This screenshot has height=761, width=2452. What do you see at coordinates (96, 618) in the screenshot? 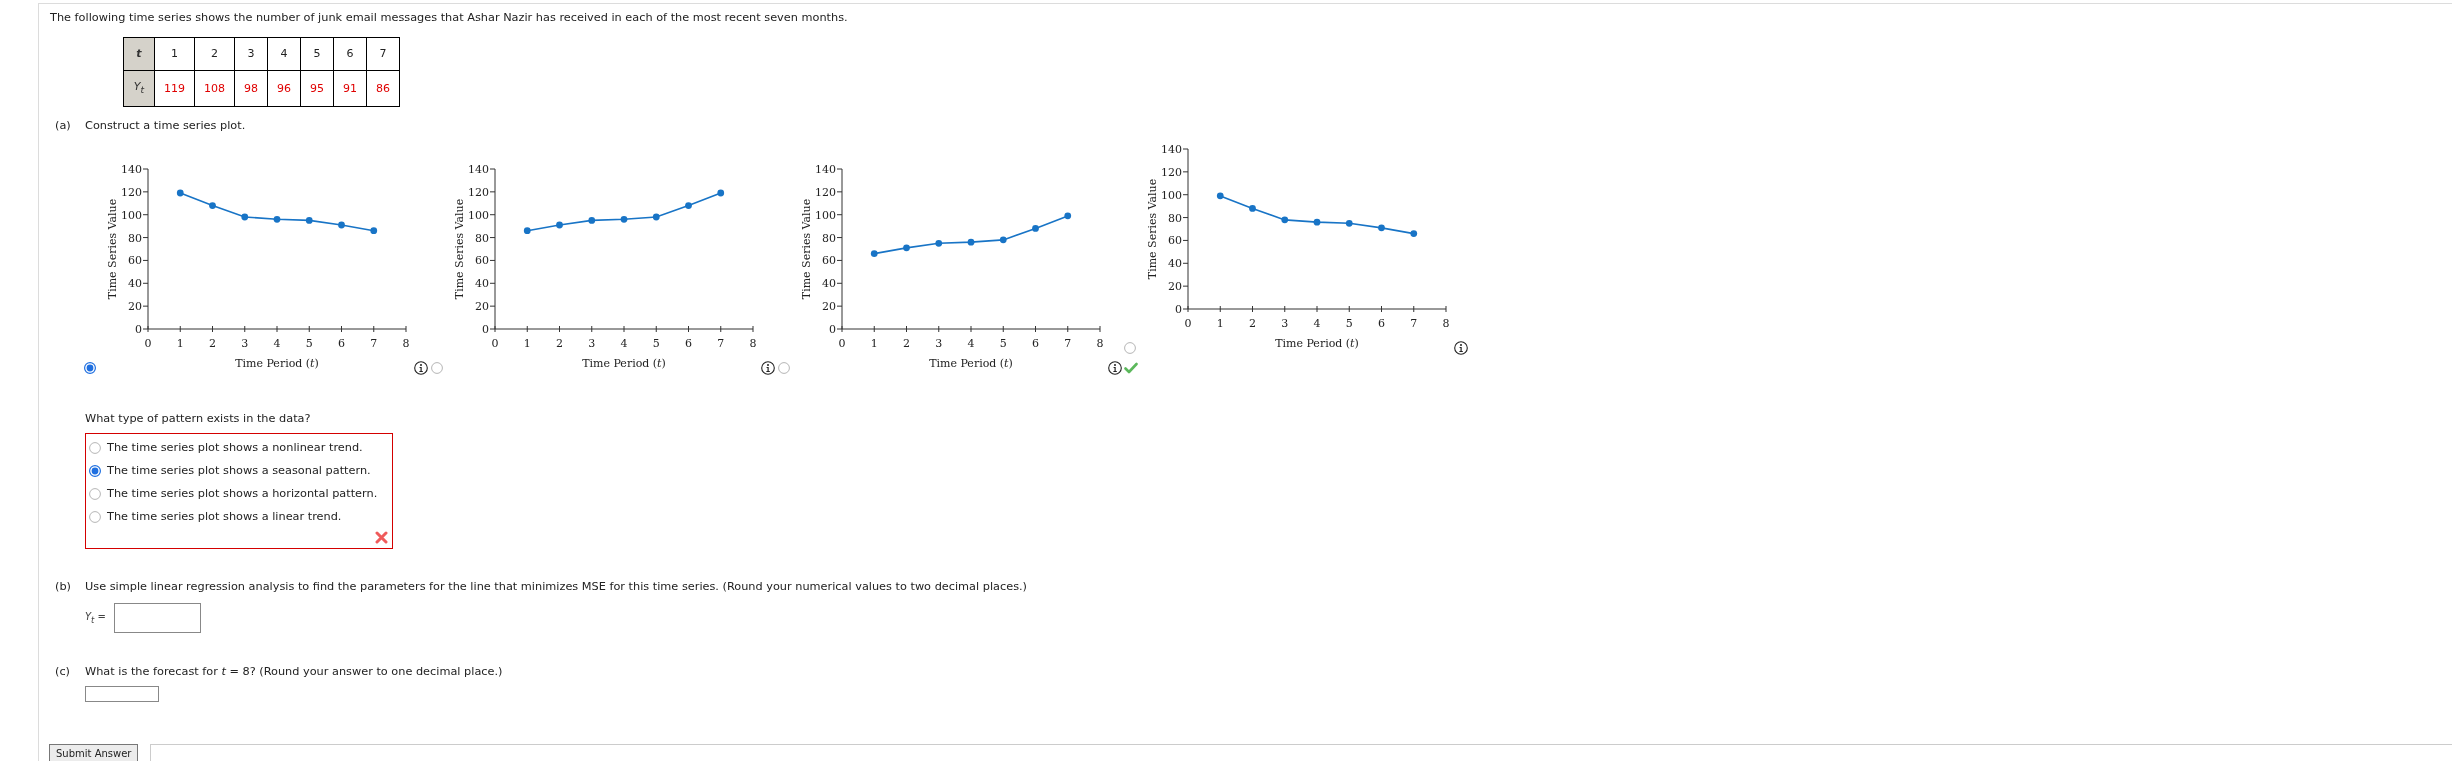
I see `equation-label: Y$_{t}$ =` at bounding box center [96, 618].